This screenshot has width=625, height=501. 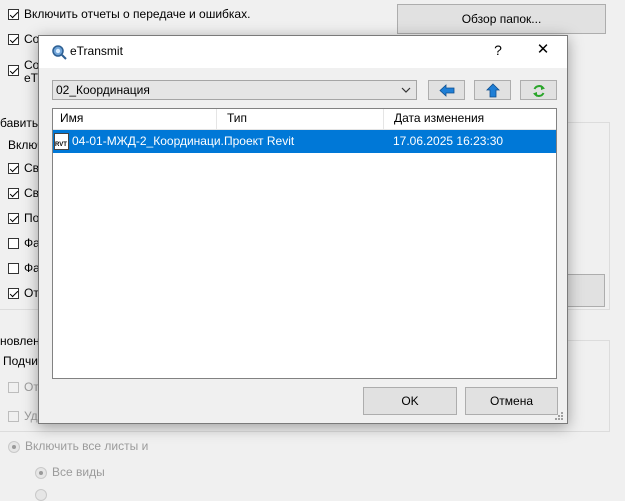 I want to click on all-views-radio, so click(x=41, y=473).